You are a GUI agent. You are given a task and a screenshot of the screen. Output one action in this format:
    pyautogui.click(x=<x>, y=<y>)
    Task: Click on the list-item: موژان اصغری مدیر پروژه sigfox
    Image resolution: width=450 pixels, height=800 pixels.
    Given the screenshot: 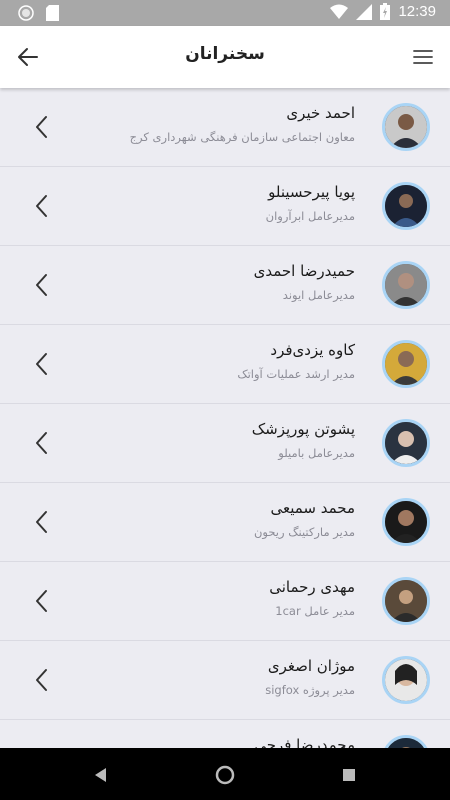 What is the action you would take?
    pyautogui.click(x=225, y=680)
    